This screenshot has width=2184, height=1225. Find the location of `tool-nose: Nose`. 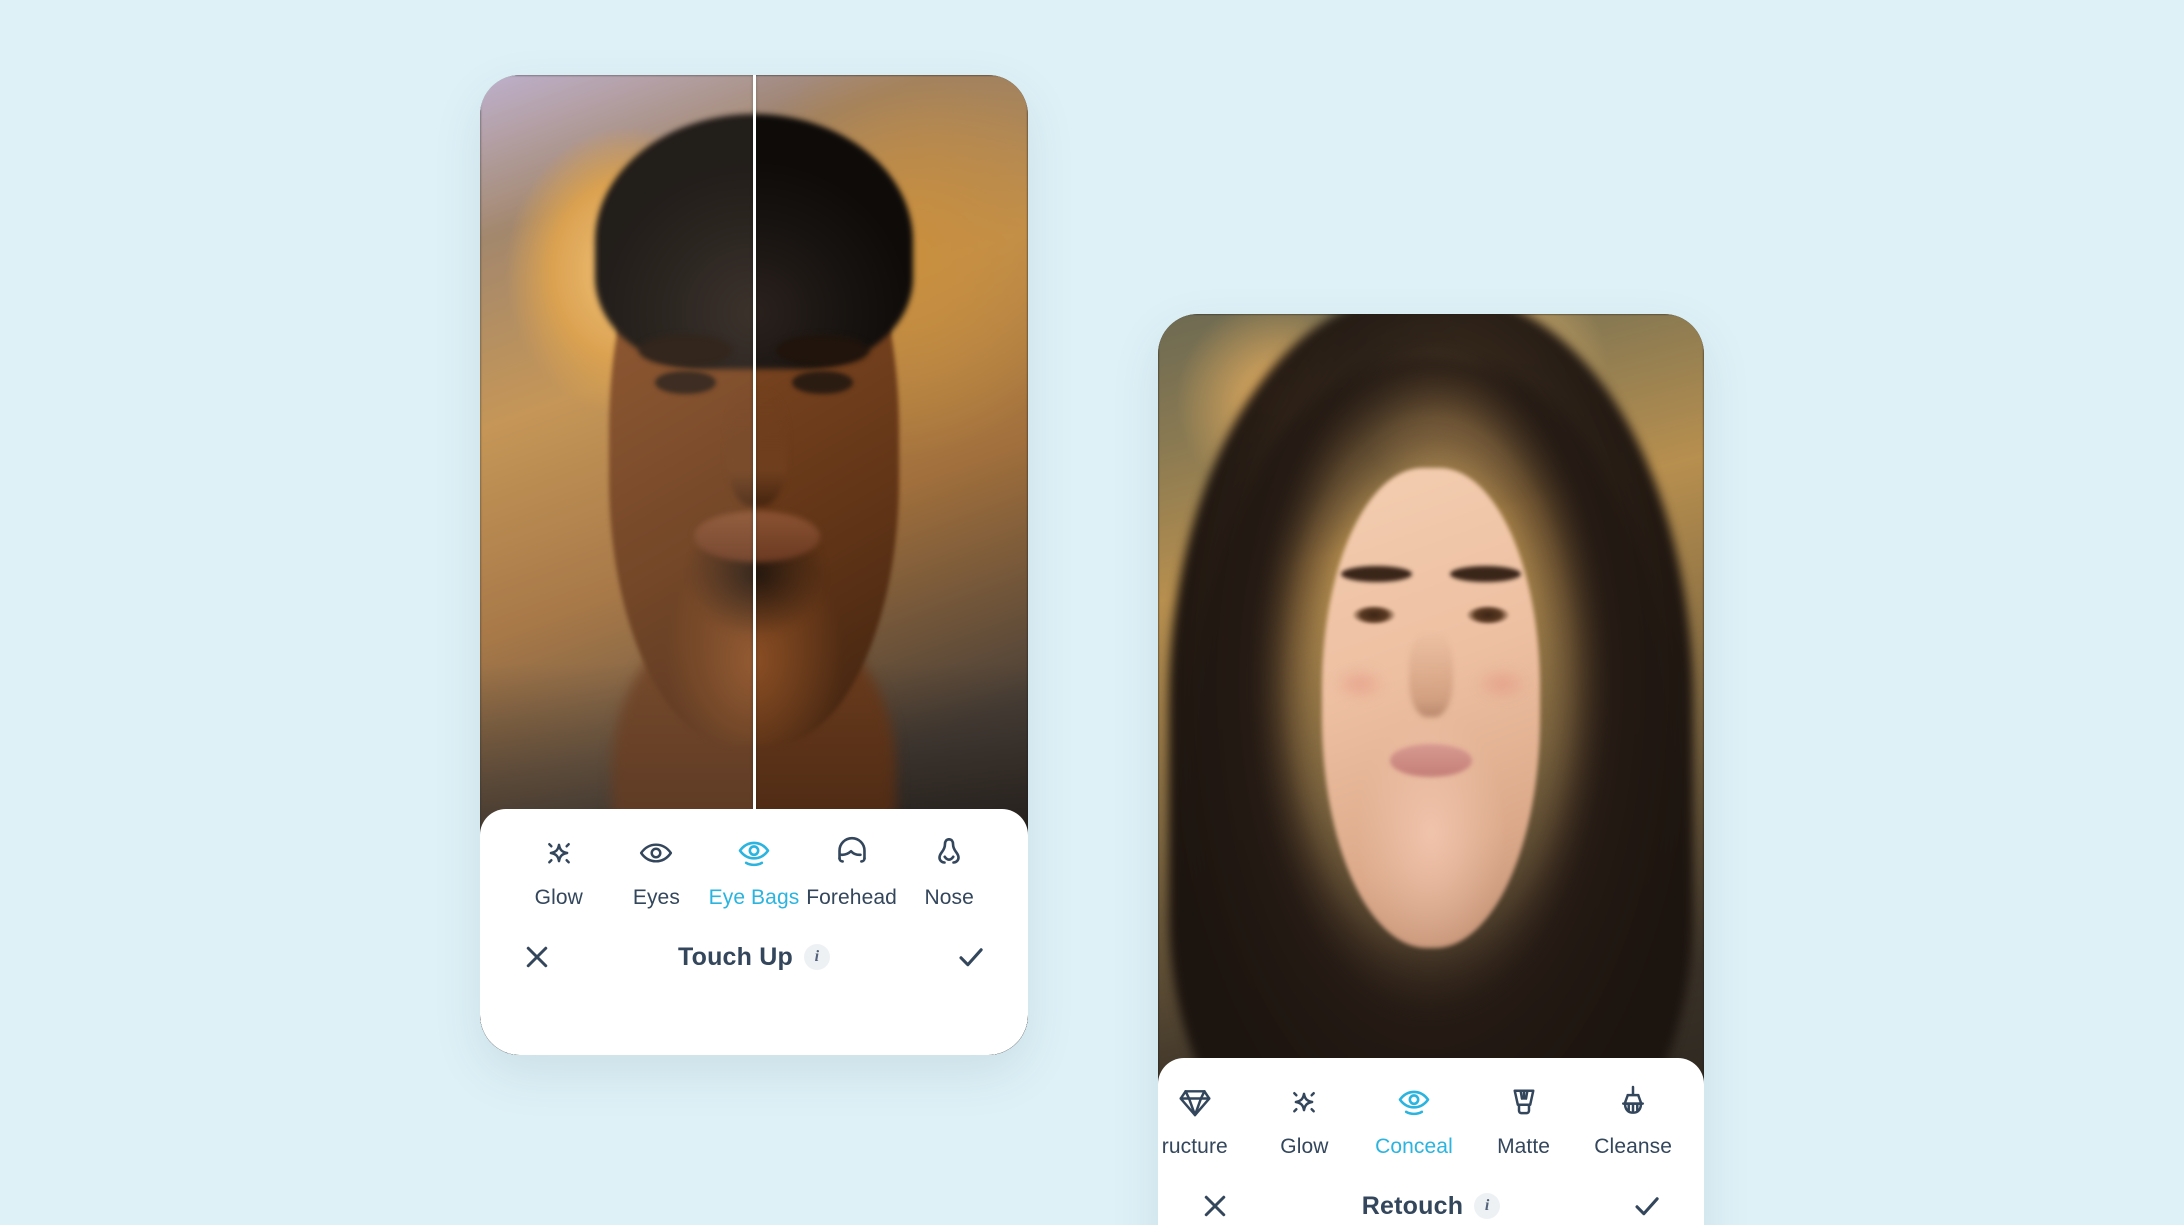

tool-nose: Nose is located at coordinates (949, 871).